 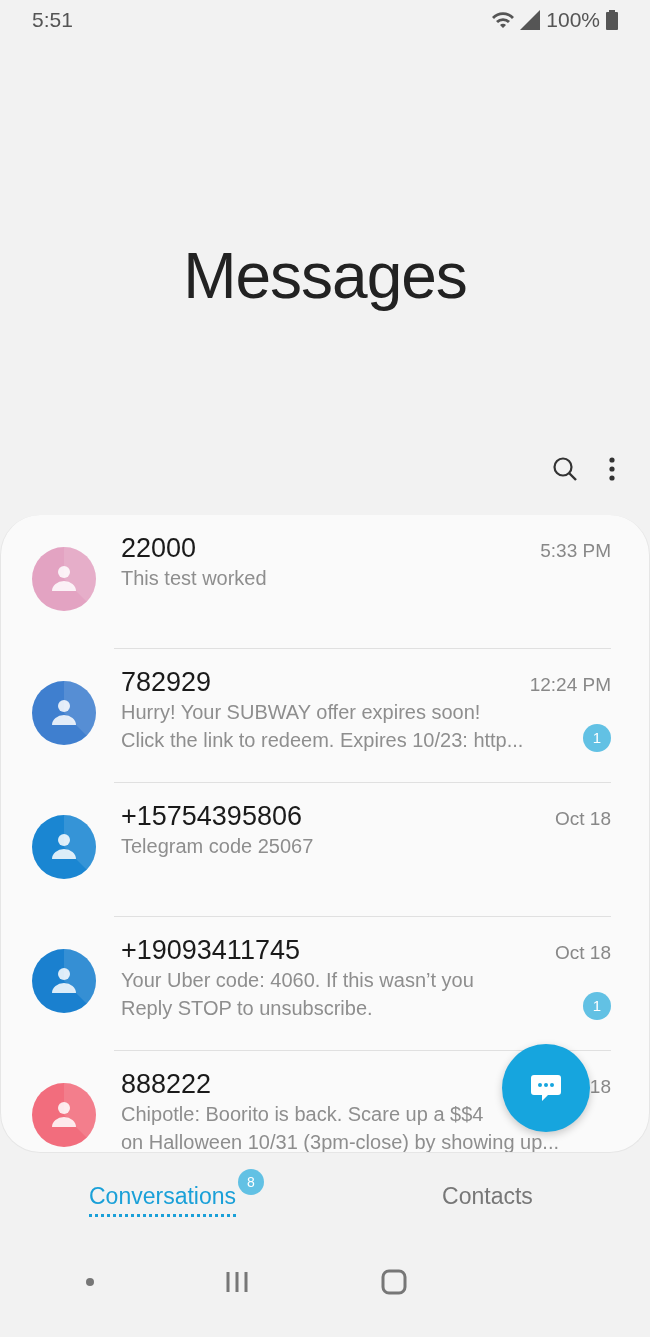 What do you see at coordinates (503, 19) in the screenshot?
I see `wifi-icon` at bounding box center [503, 19].